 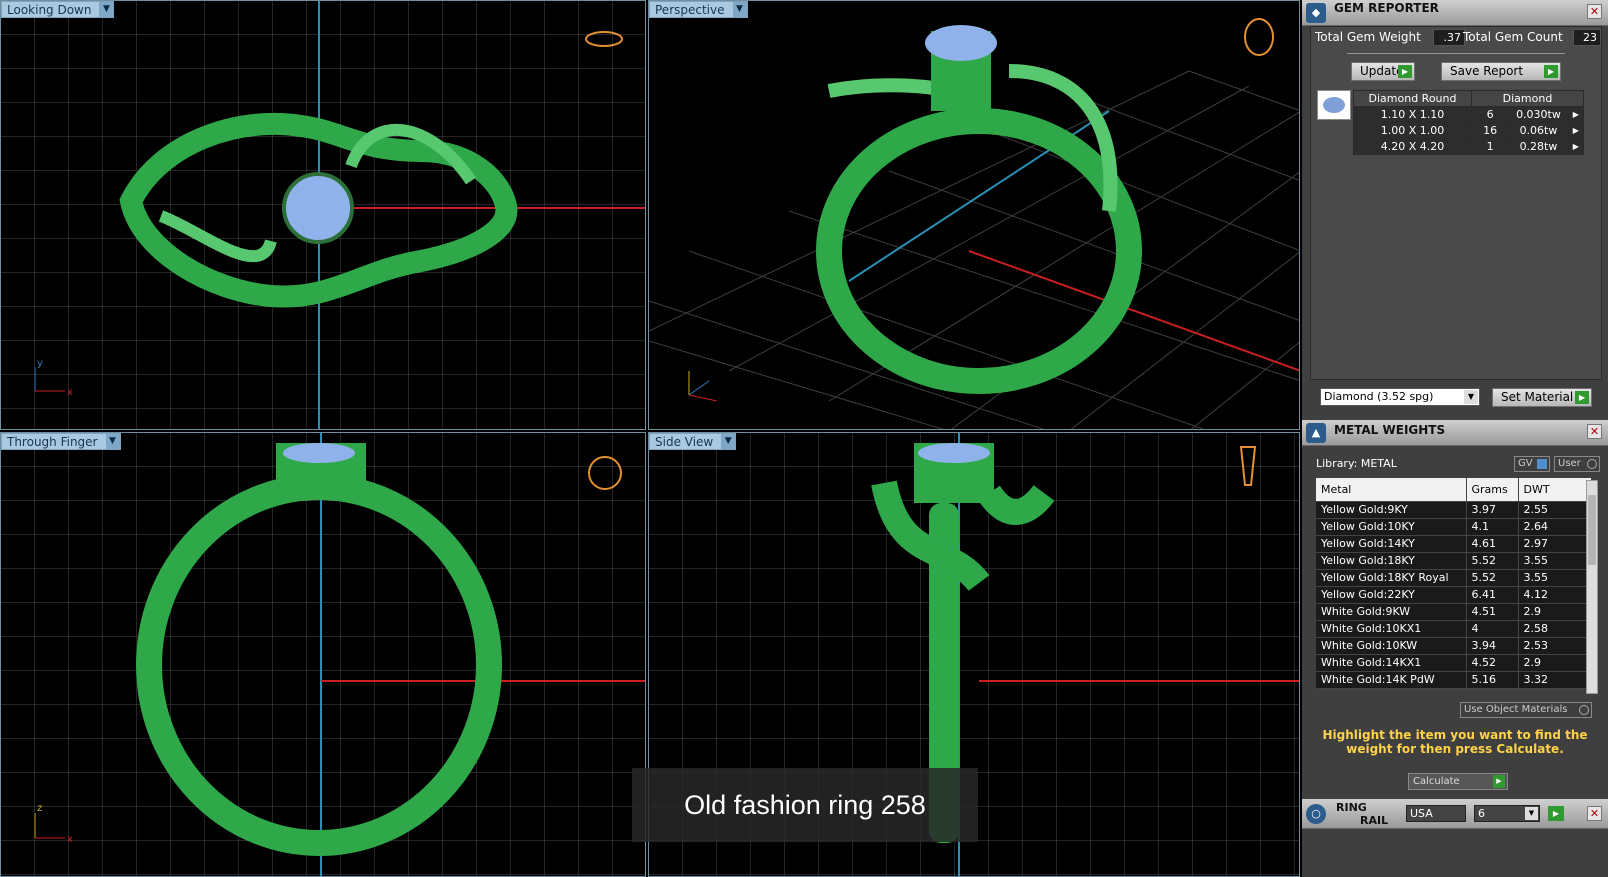 I want to click on country-field: USA, so click(x=1436, y=813).